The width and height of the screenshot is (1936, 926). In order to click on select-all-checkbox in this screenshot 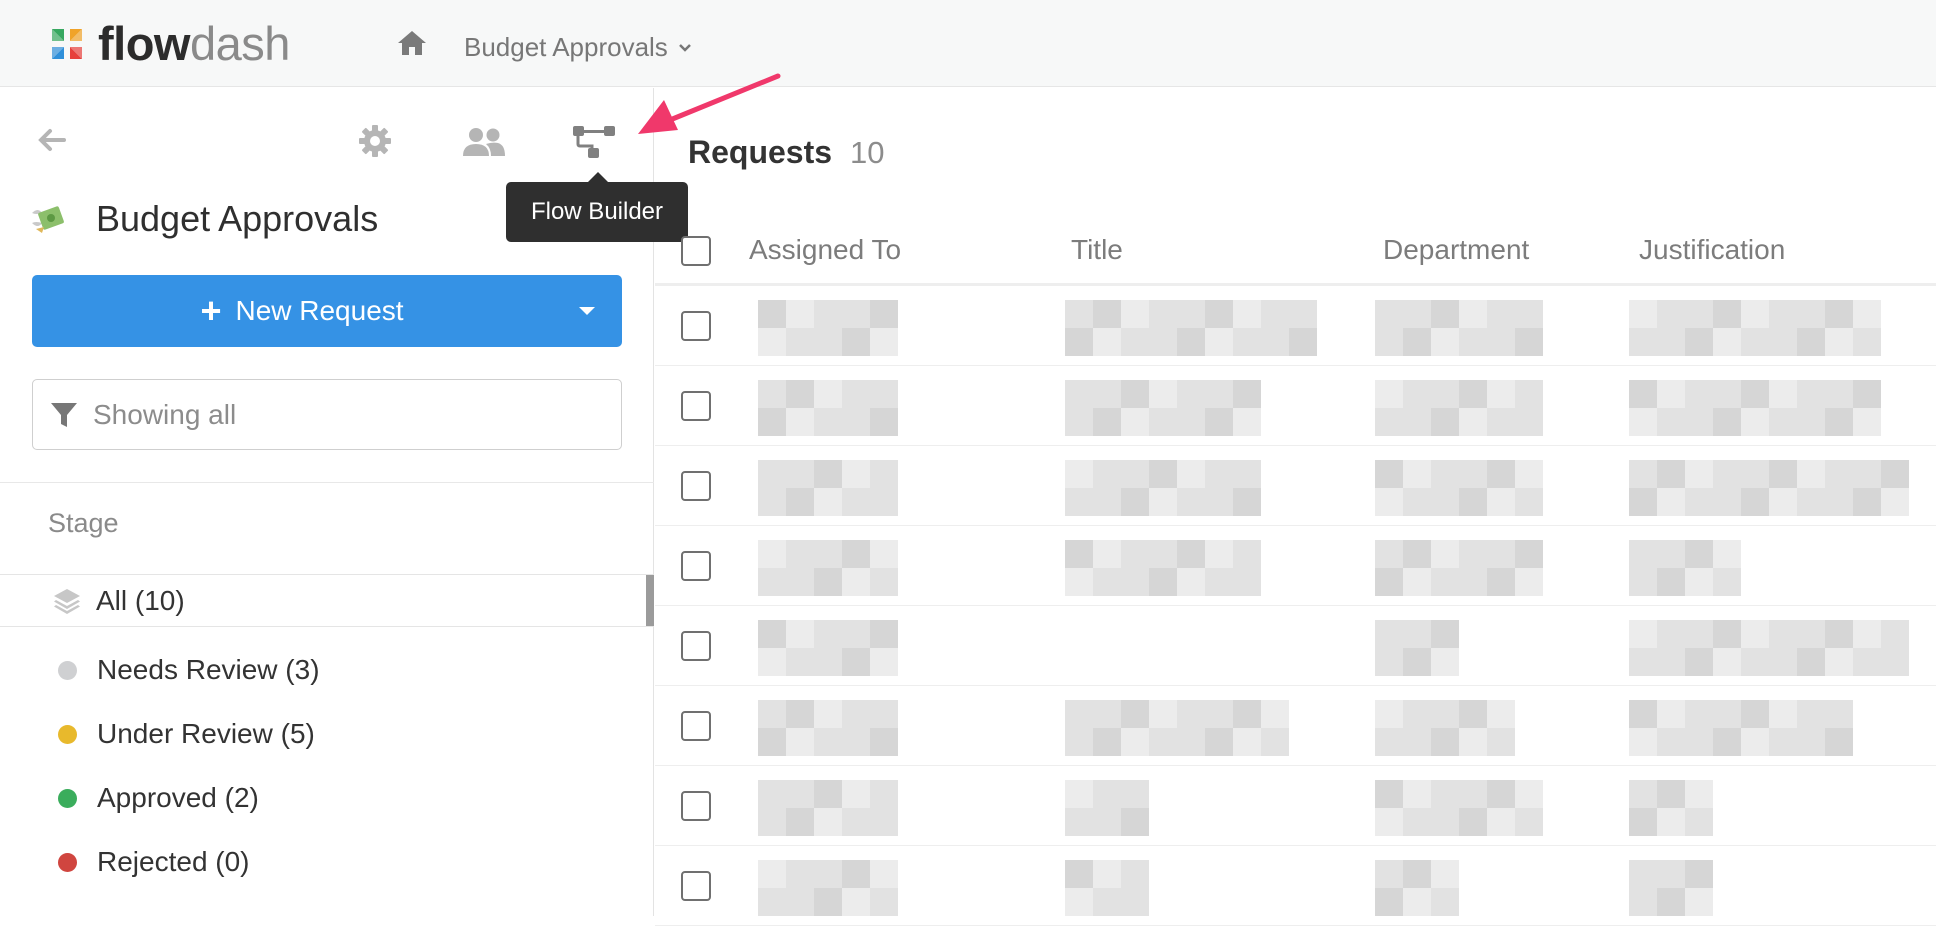, I will do `click(696, 251)`.